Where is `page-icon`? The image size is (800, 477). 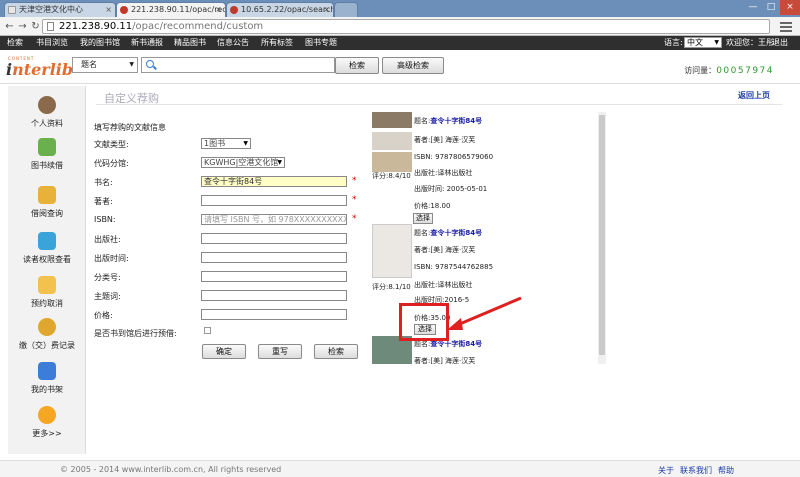 page-icon is located at coordinates (12, 10).